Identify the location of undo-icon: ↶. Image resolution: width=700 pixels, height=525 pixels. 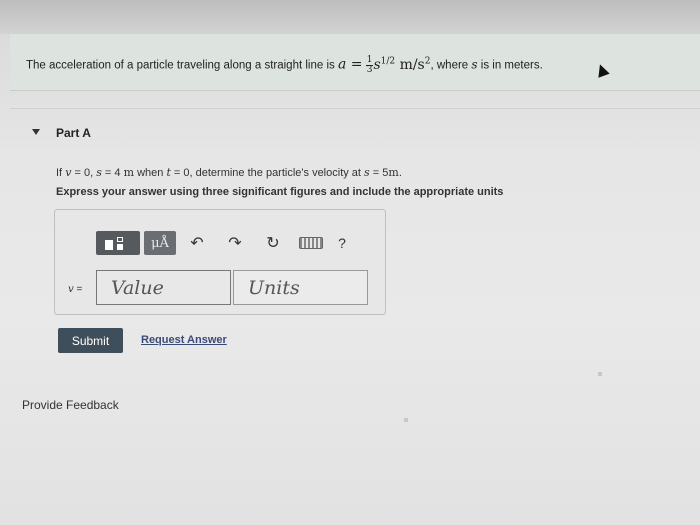
(197, 243).